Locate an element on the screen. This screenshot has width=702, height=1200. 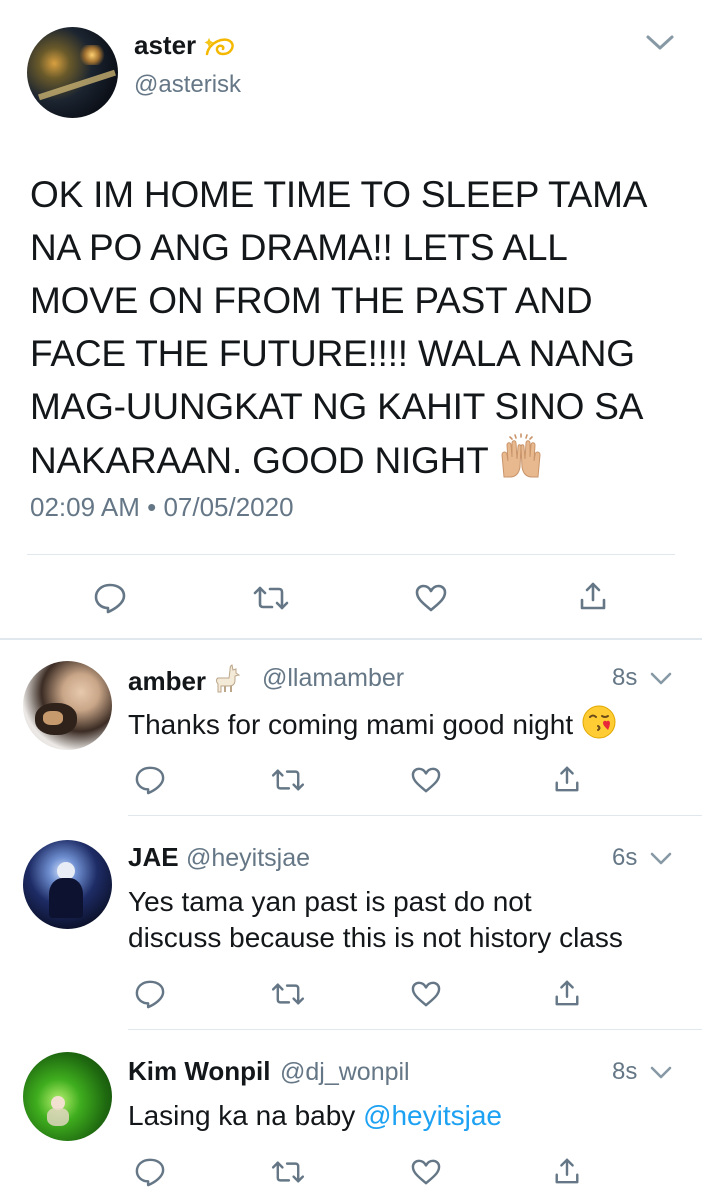
reply-time-text: 6s is located at coordinates (625, 857).